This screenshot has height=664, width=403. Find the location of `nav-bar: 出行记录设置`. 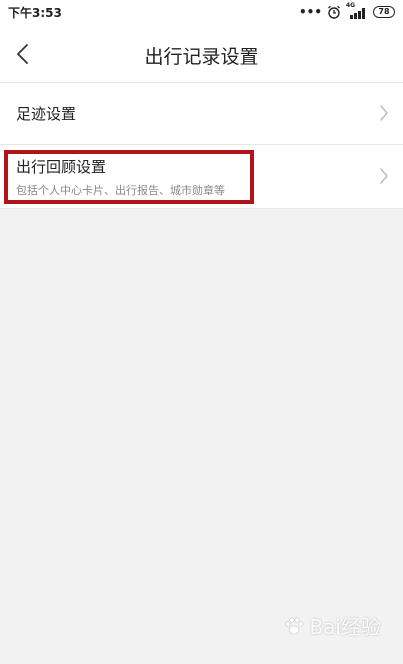

nav-bar: 出行记录设置 is located at coordinates (201, 54).